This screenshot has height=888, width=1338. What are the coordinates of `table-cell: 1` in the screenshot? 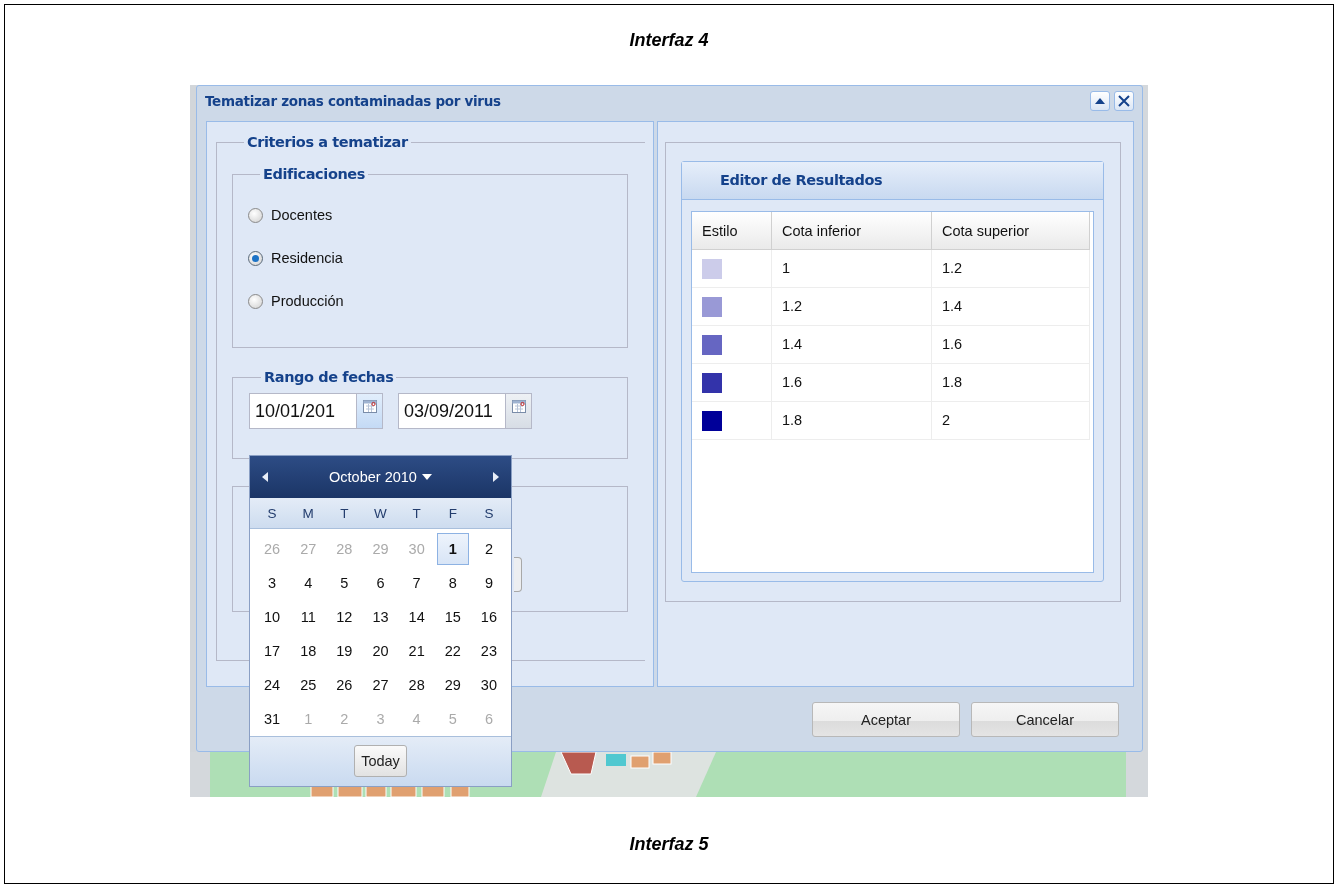 It's located at (852, 269).